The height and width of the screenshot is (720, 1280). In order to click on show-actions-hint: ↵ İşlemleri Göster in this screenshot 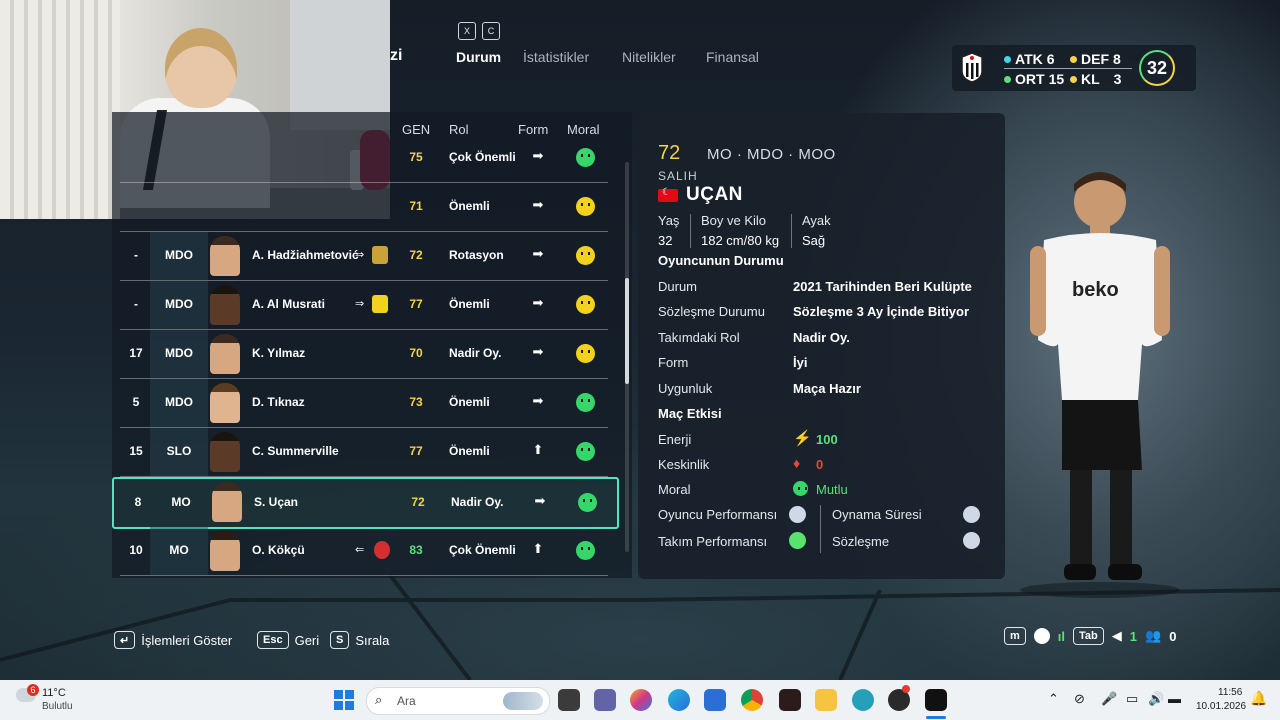, I will do `click(173, 640)`.